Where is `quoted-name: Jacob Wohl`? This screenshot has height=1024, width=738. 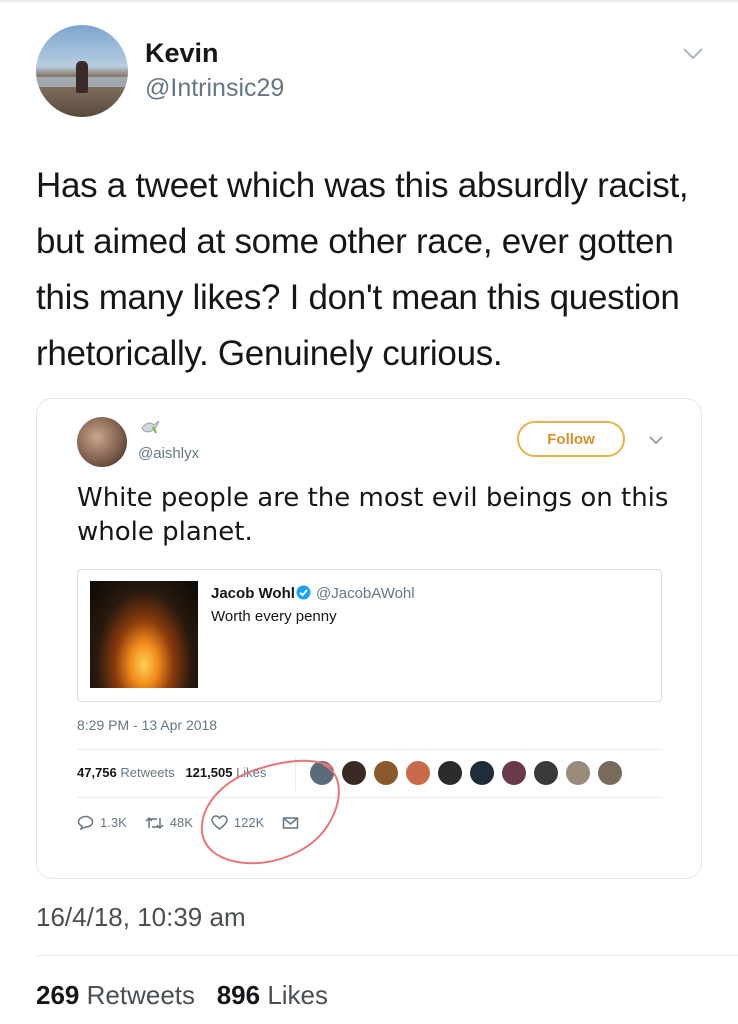 quoted-name: Jacob Wohl is located at coordinates (253, 593).